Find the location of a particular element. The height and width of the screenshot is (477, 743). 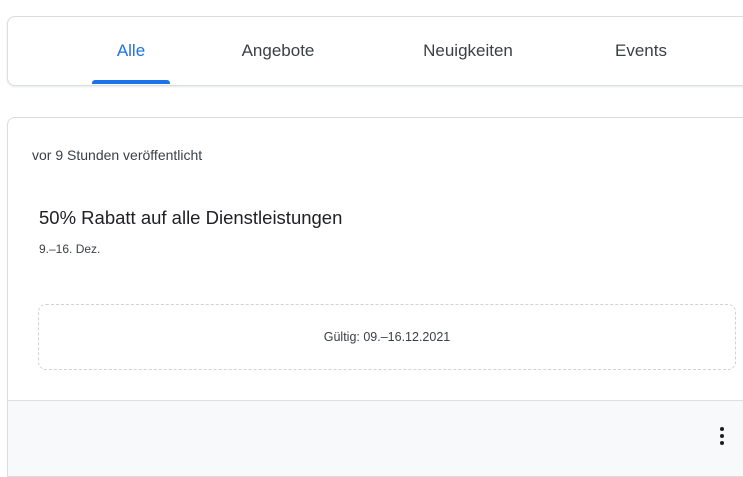

tab-alle: Alle is located at coordinates (131, 51).